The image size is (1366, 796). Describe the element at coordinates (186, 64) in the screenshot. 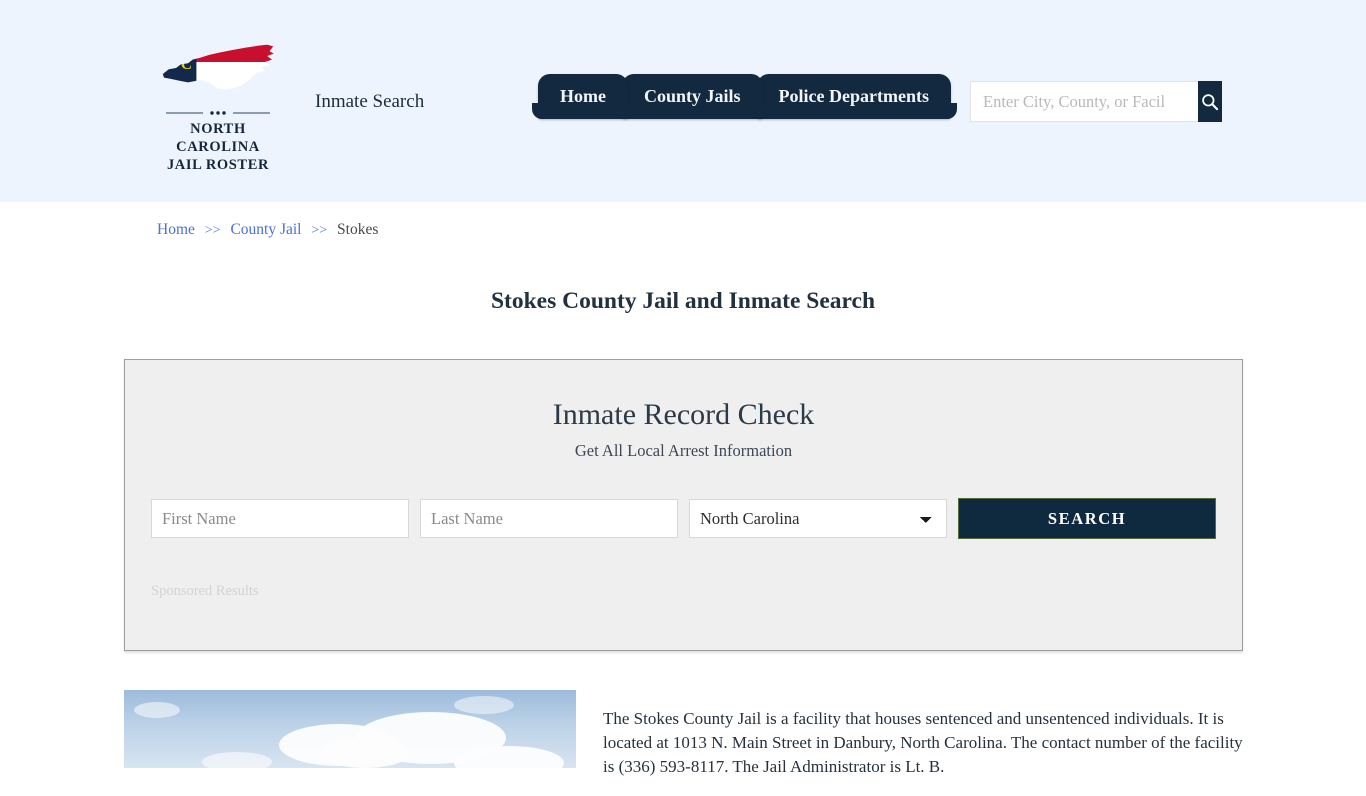

I see `svg-text: C` at that location.